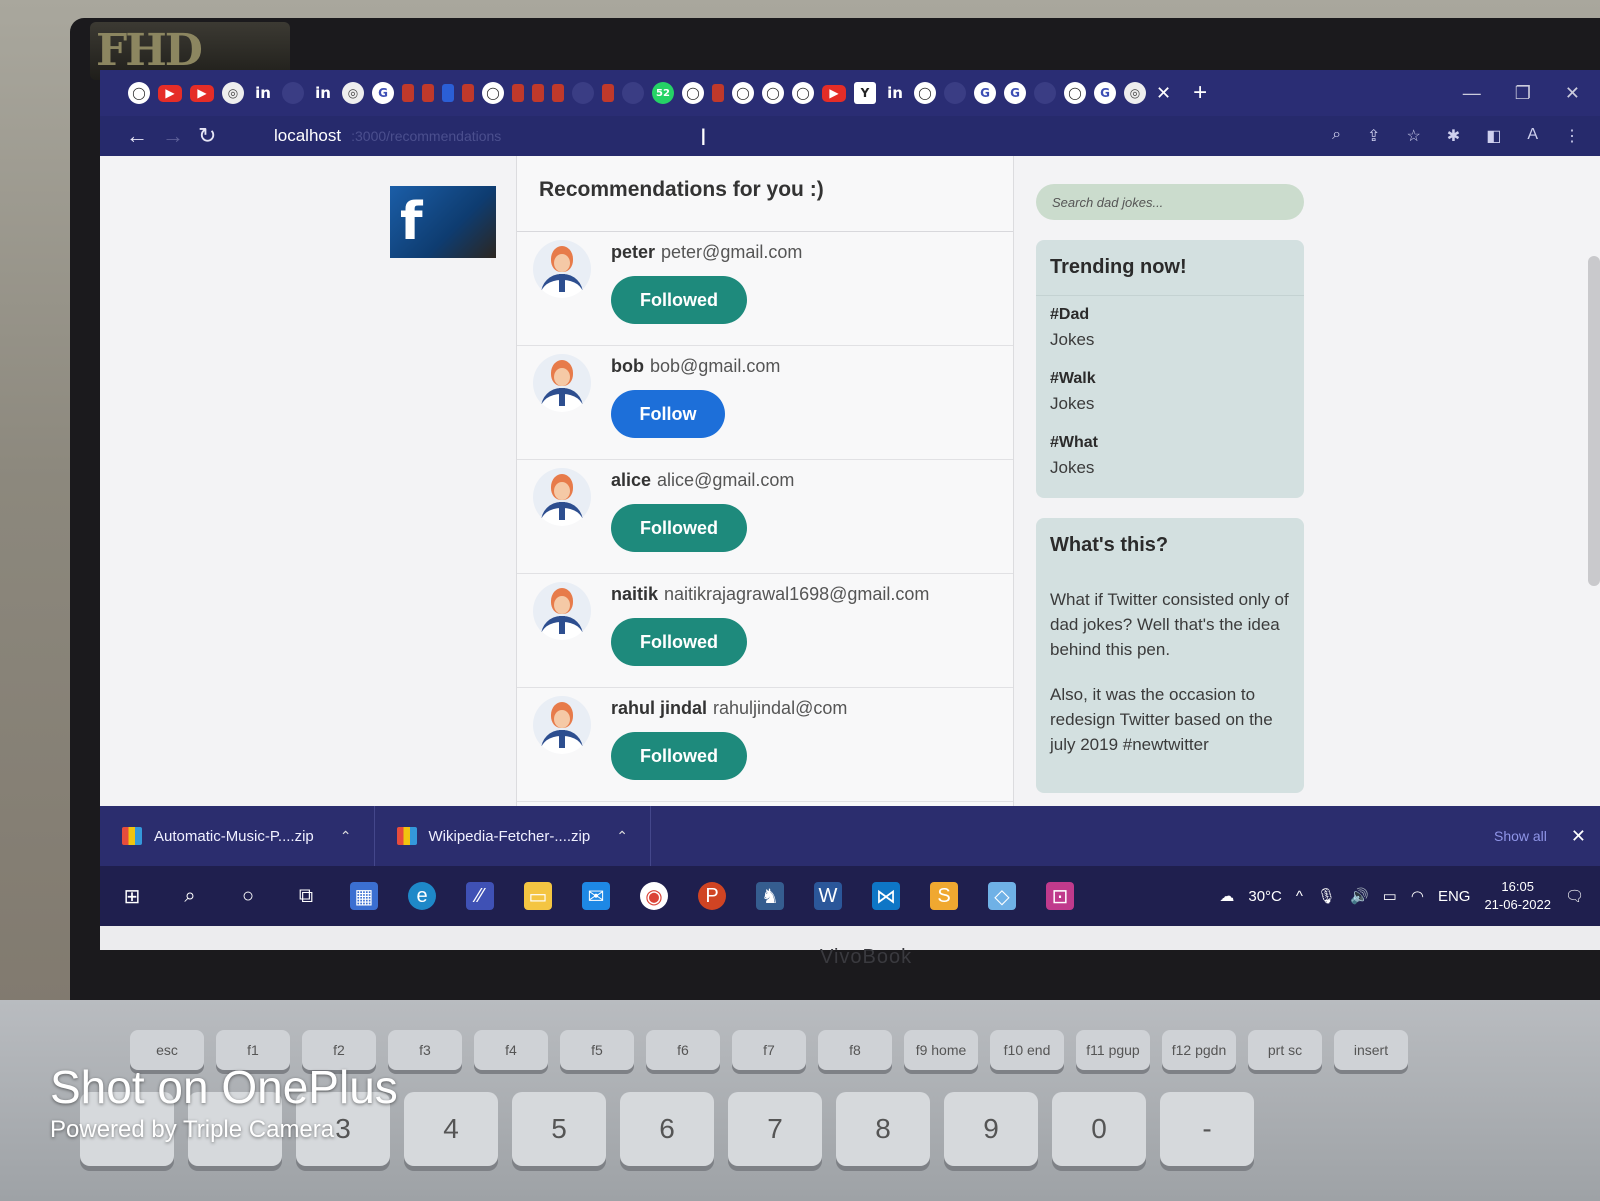 This screenshot has width=1600, height=1201. What do you see at coordinates (1517, 896) in the screenshot?
I see `clock: 16:05 21-06-2022` at bounding box center [1517, 896].